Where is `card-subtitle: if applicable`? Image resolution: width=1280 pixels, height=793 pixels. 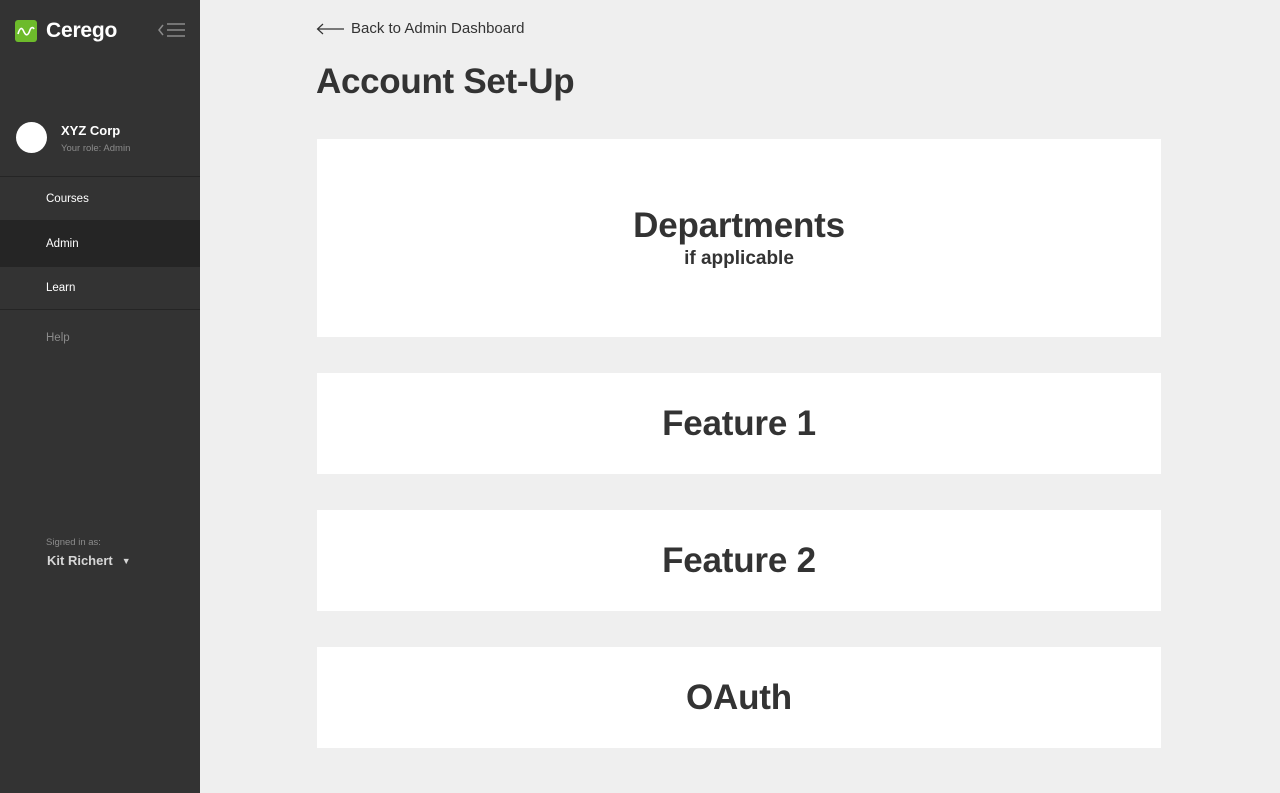
card-subtitle: if applicable is located at coordinates (739, 258).